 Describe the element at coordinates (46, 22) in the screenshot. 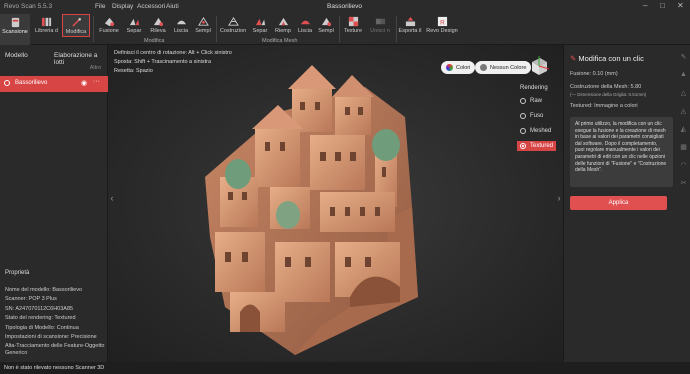

I see `library-icon` at that location.